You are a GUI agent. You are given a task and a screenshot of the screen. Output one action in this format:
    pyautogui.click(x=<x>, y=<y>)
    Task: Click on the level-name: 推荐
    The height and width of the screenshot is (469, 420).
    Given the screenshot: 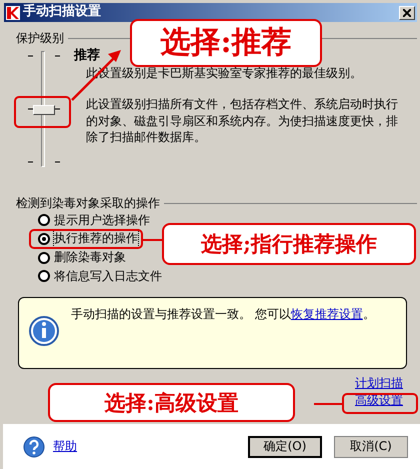 What is the action you would take?
    pyautogui.click(x=87, y=55)
    